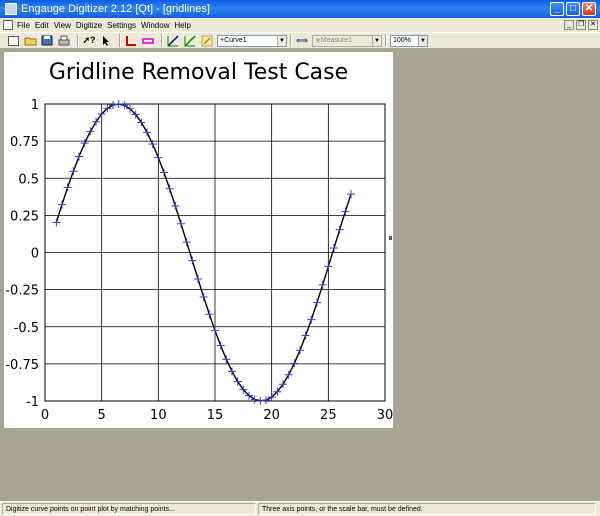 The height and width of the screenshot is (516, 600). I want to click on scale-bar-icon, so click(148, 40).